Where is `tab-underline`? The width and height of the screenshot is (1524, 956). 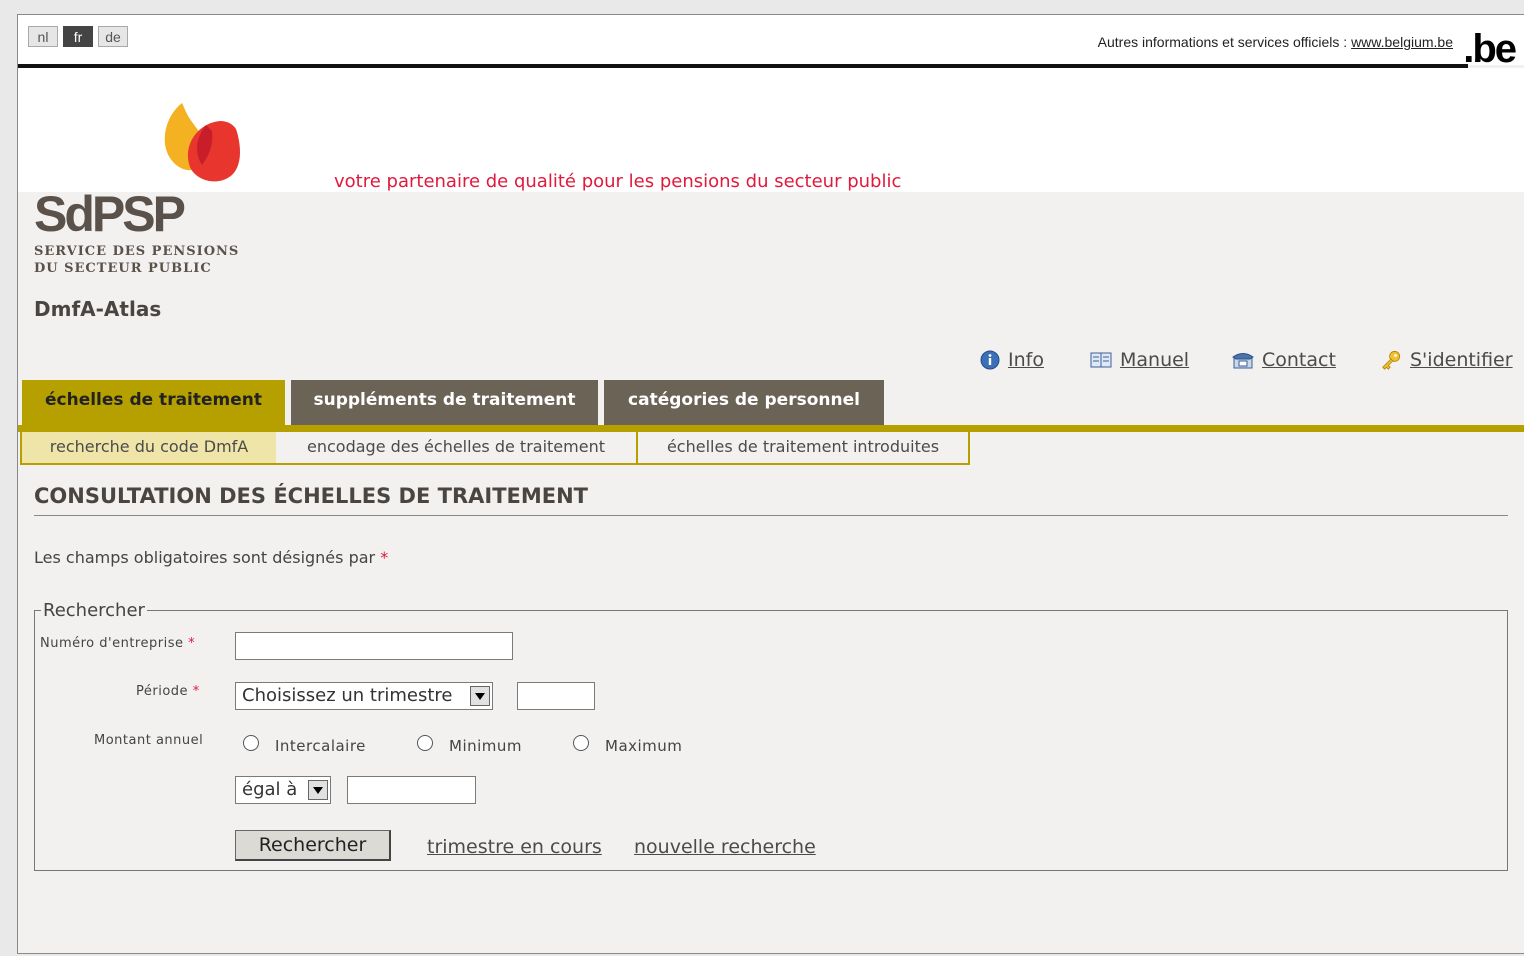 tab-underline is located at coordinates (771, 428).